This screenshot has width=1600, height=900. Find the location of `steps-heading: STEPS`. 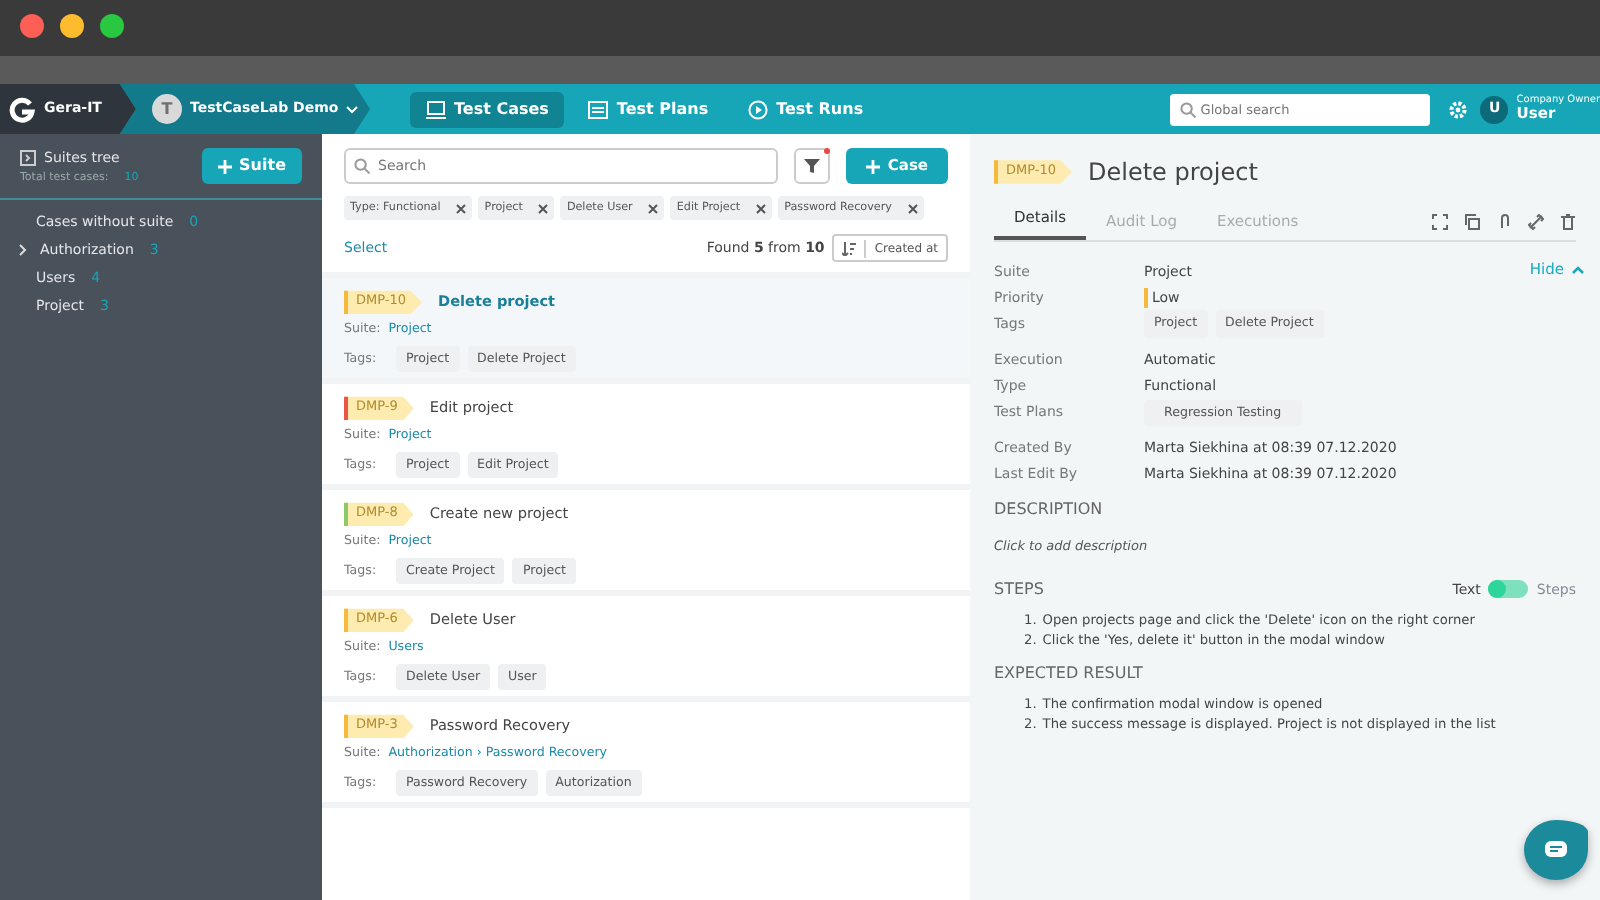

steps-heading: STEPS is located at coordinates (1019, 589).